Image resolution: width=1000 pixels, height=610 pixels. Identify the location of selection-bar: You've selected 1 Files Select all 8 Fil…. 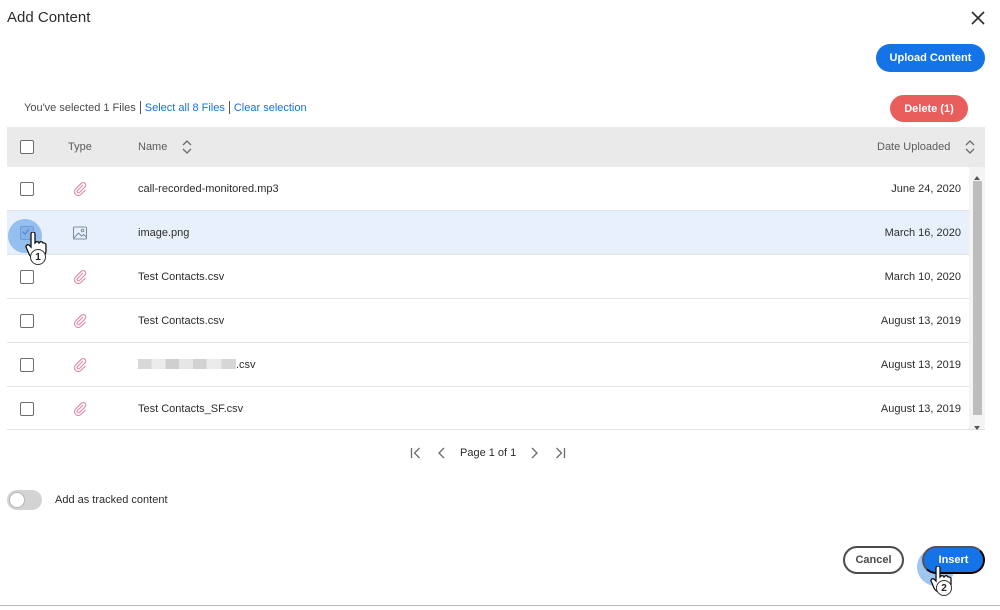
(165, 107).